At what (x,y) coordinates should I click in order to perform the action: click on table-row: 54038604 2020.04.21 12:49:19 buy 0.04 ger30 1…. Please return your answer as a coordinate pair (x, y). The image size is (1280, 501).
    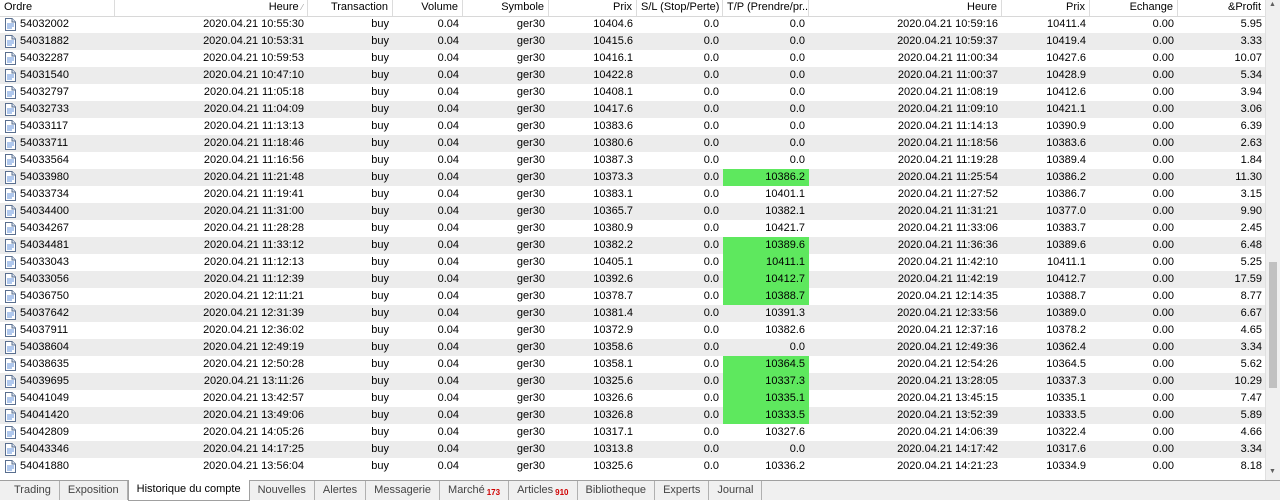
    Looking at the image, I should click on (633, 347).